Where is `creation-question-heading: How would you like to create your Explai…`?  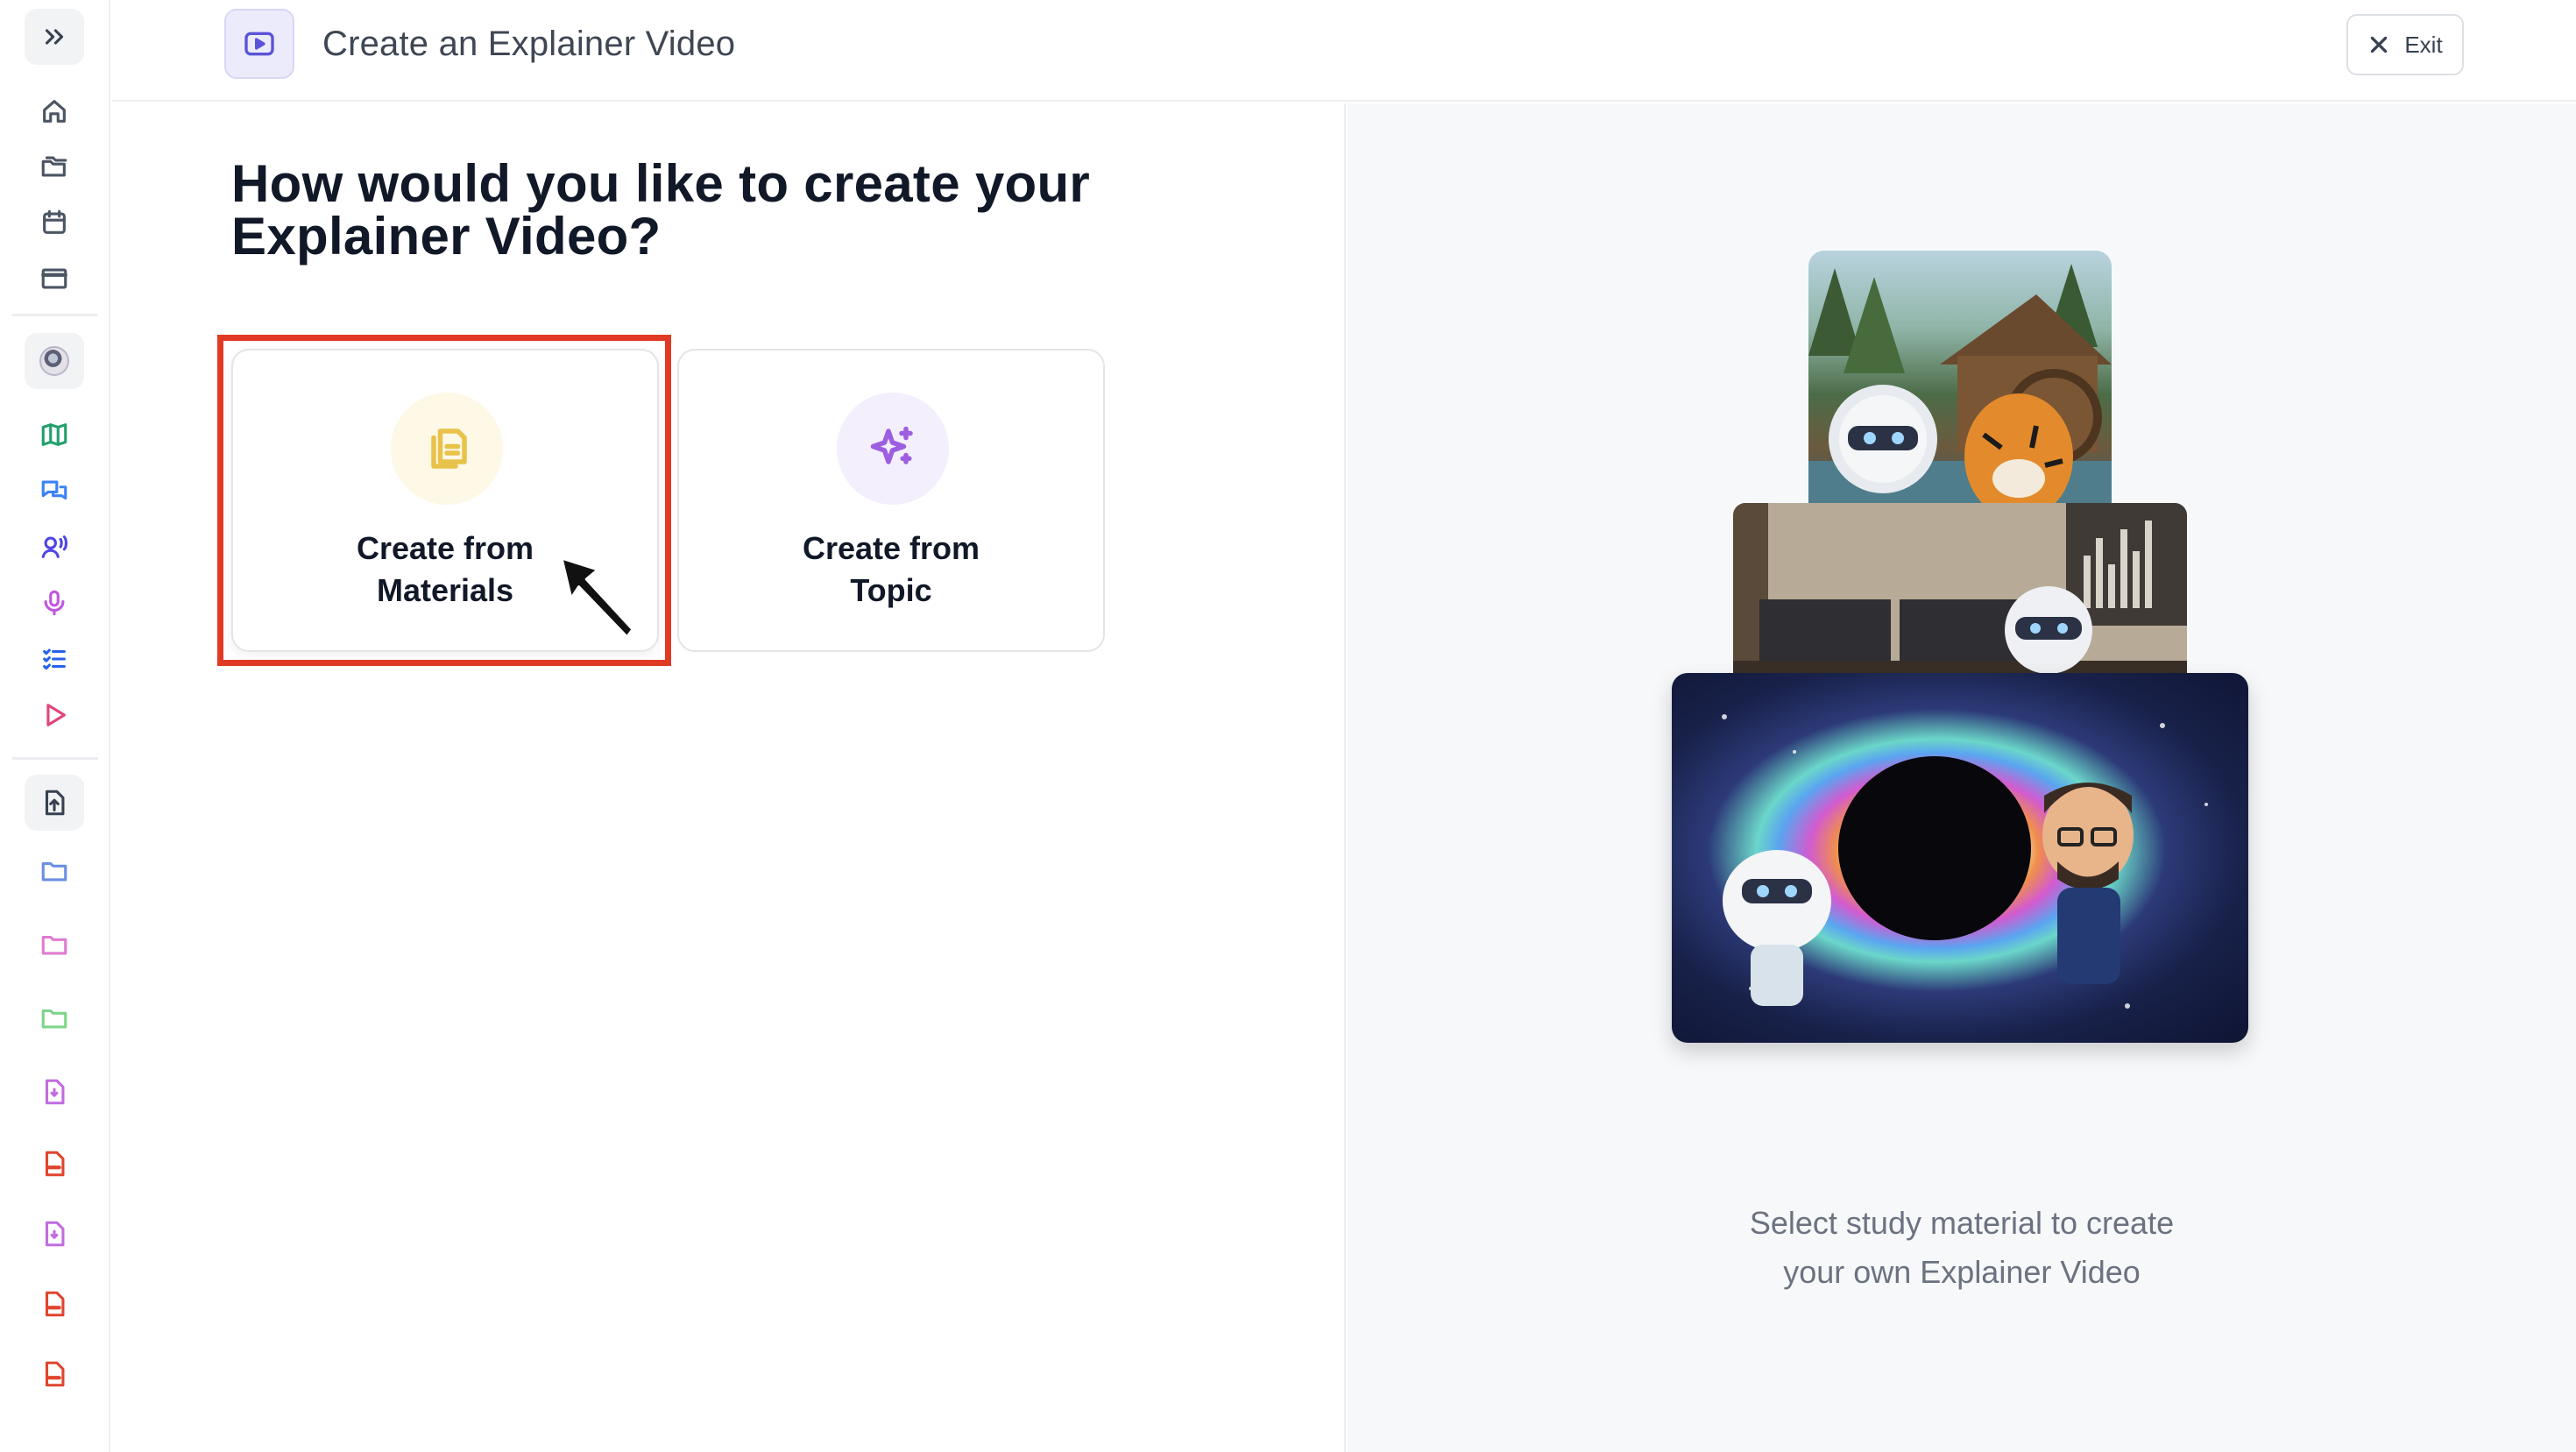
creation-question-heading: How would you like to create your Explai… is located at coordinates (661, 210).